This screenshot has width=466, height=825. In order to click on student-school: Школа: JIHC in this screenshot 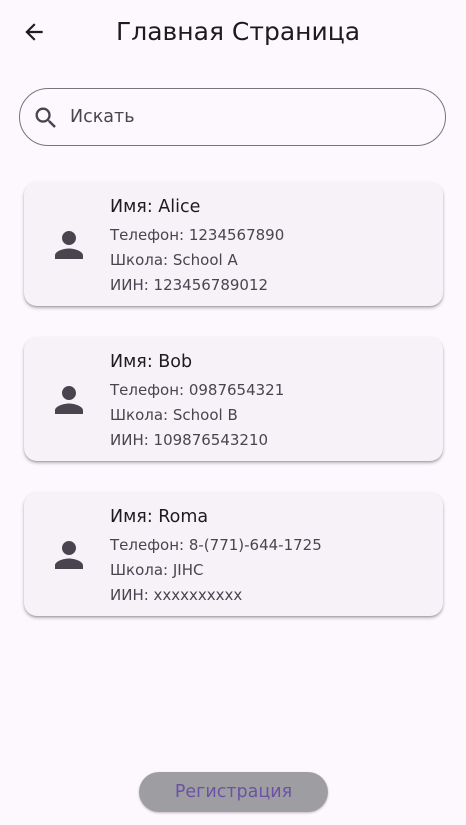, I will do `click(157, 570)`.